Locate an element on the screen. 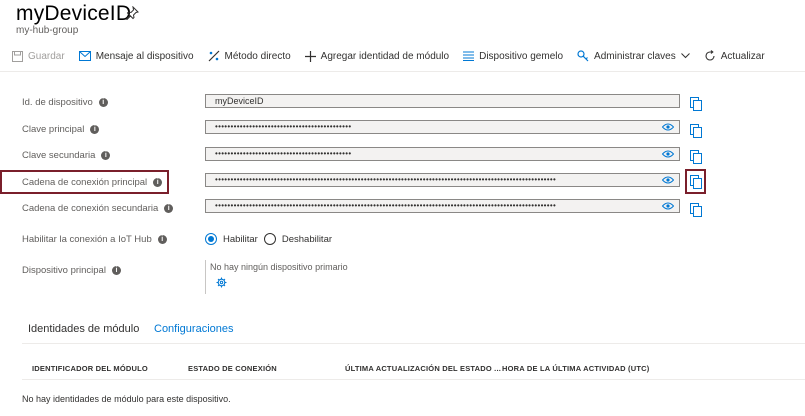  page-subtitle: my-hub-group is located at coordinates (47, 30).